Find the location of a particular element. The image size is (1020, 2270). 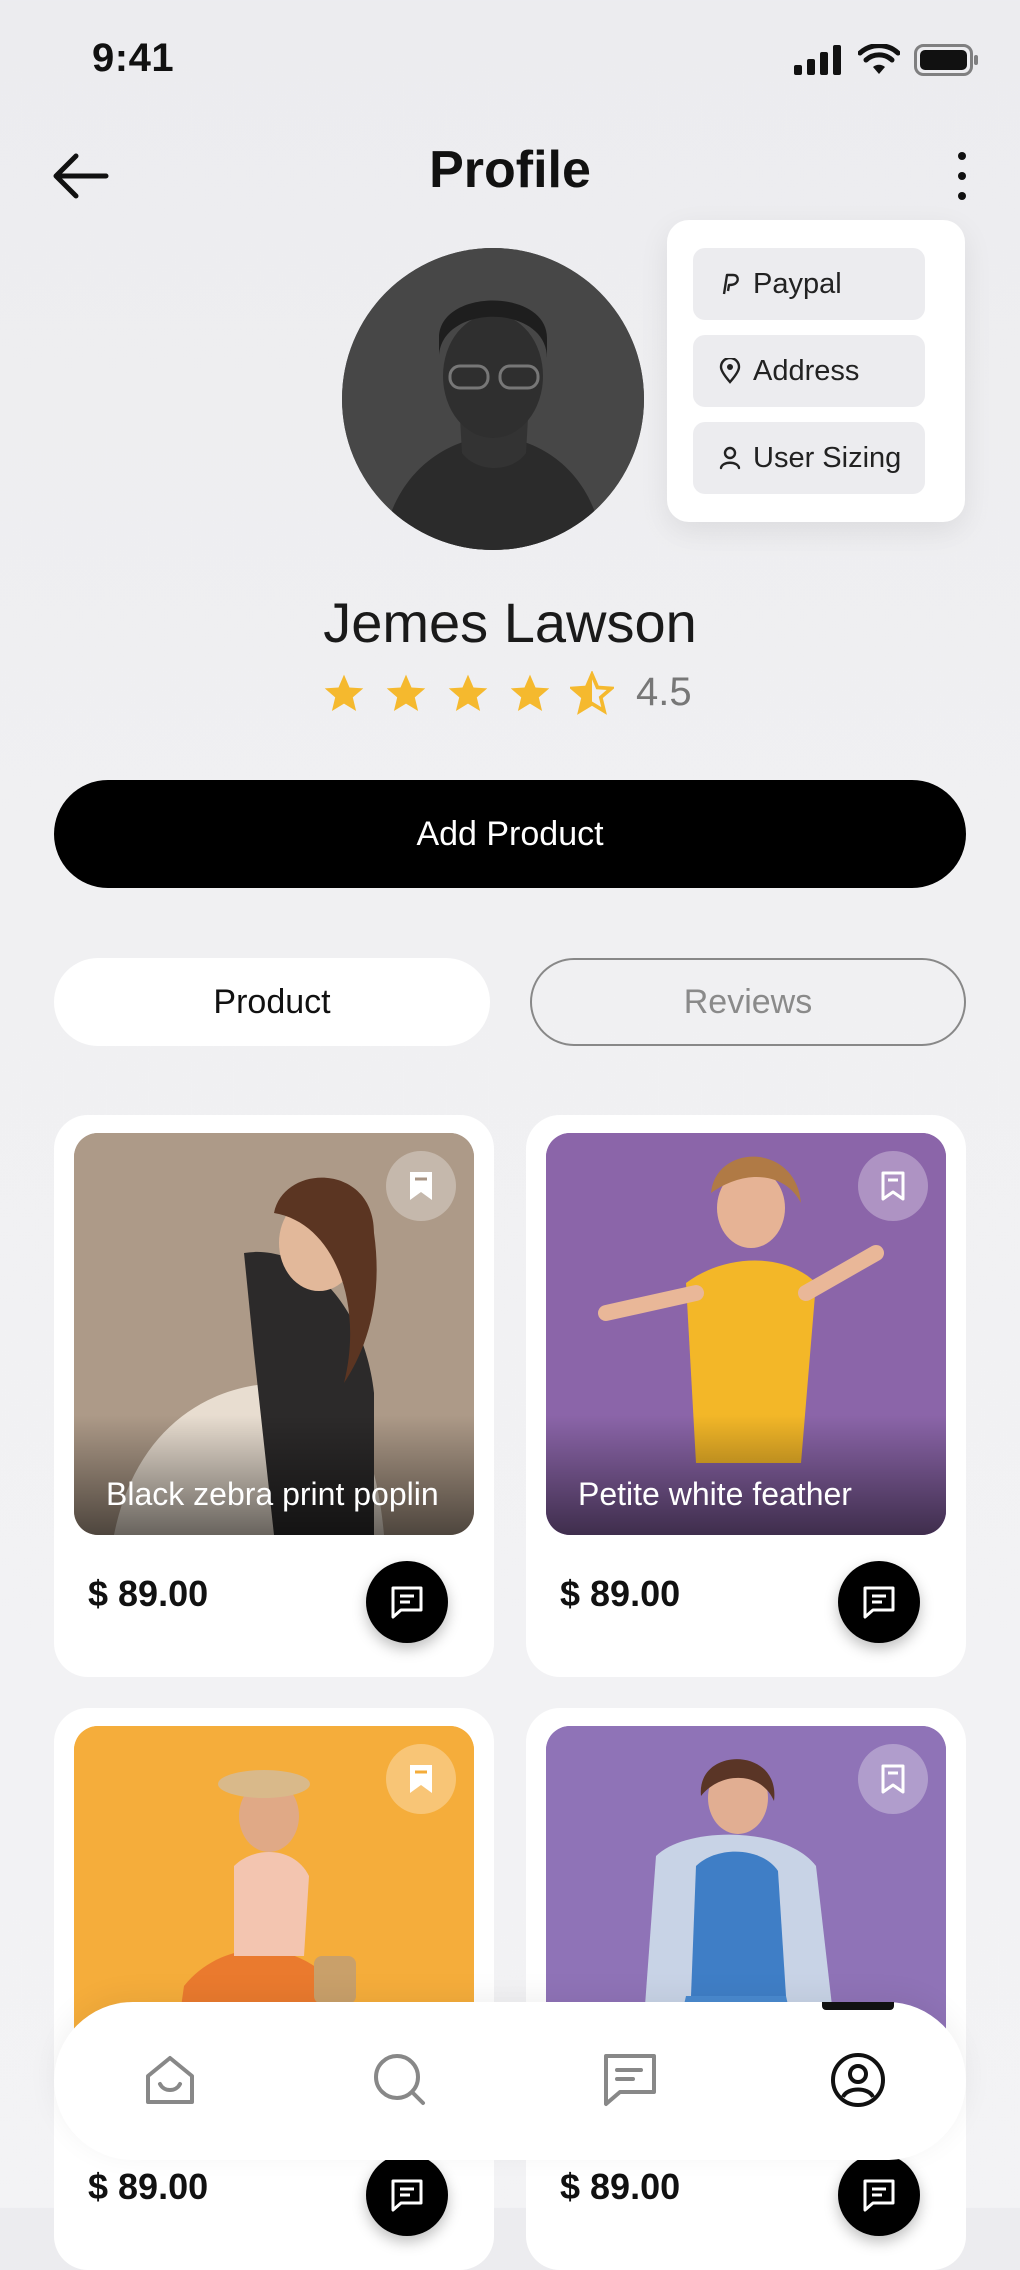

product-title: Black zebra print poplin is located at coordinates (272, 1494).